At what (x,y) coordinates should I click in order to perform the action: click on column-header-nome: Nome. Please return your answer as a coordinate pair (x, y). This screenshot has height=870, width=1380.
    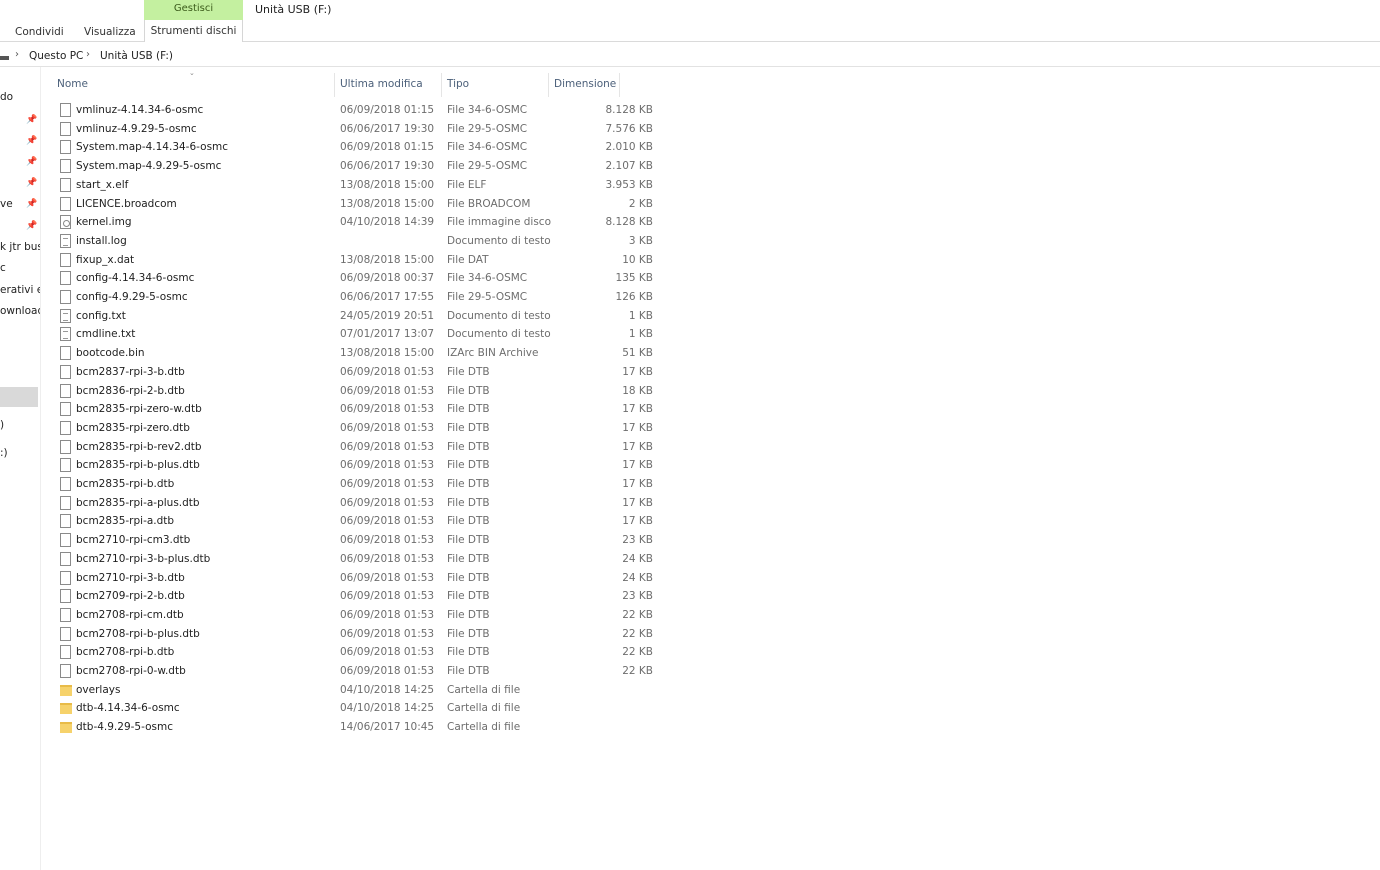
    Looking at the image, I should click on (72, 84).